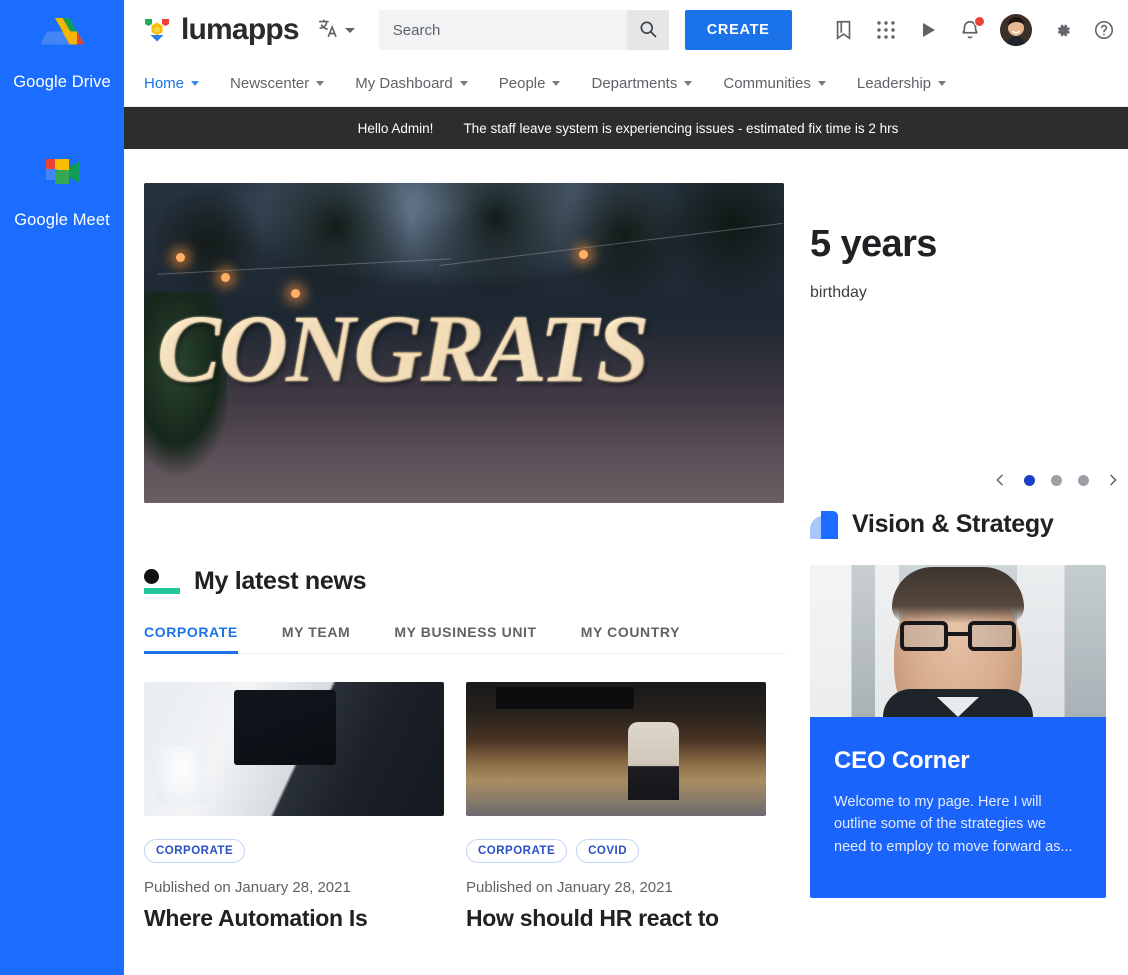 This screenshot has height=975, width=1128. What do you see at coordinates (979, 21) in the screenshot?
I see `notification-badge` at bounding box center [979, 21].